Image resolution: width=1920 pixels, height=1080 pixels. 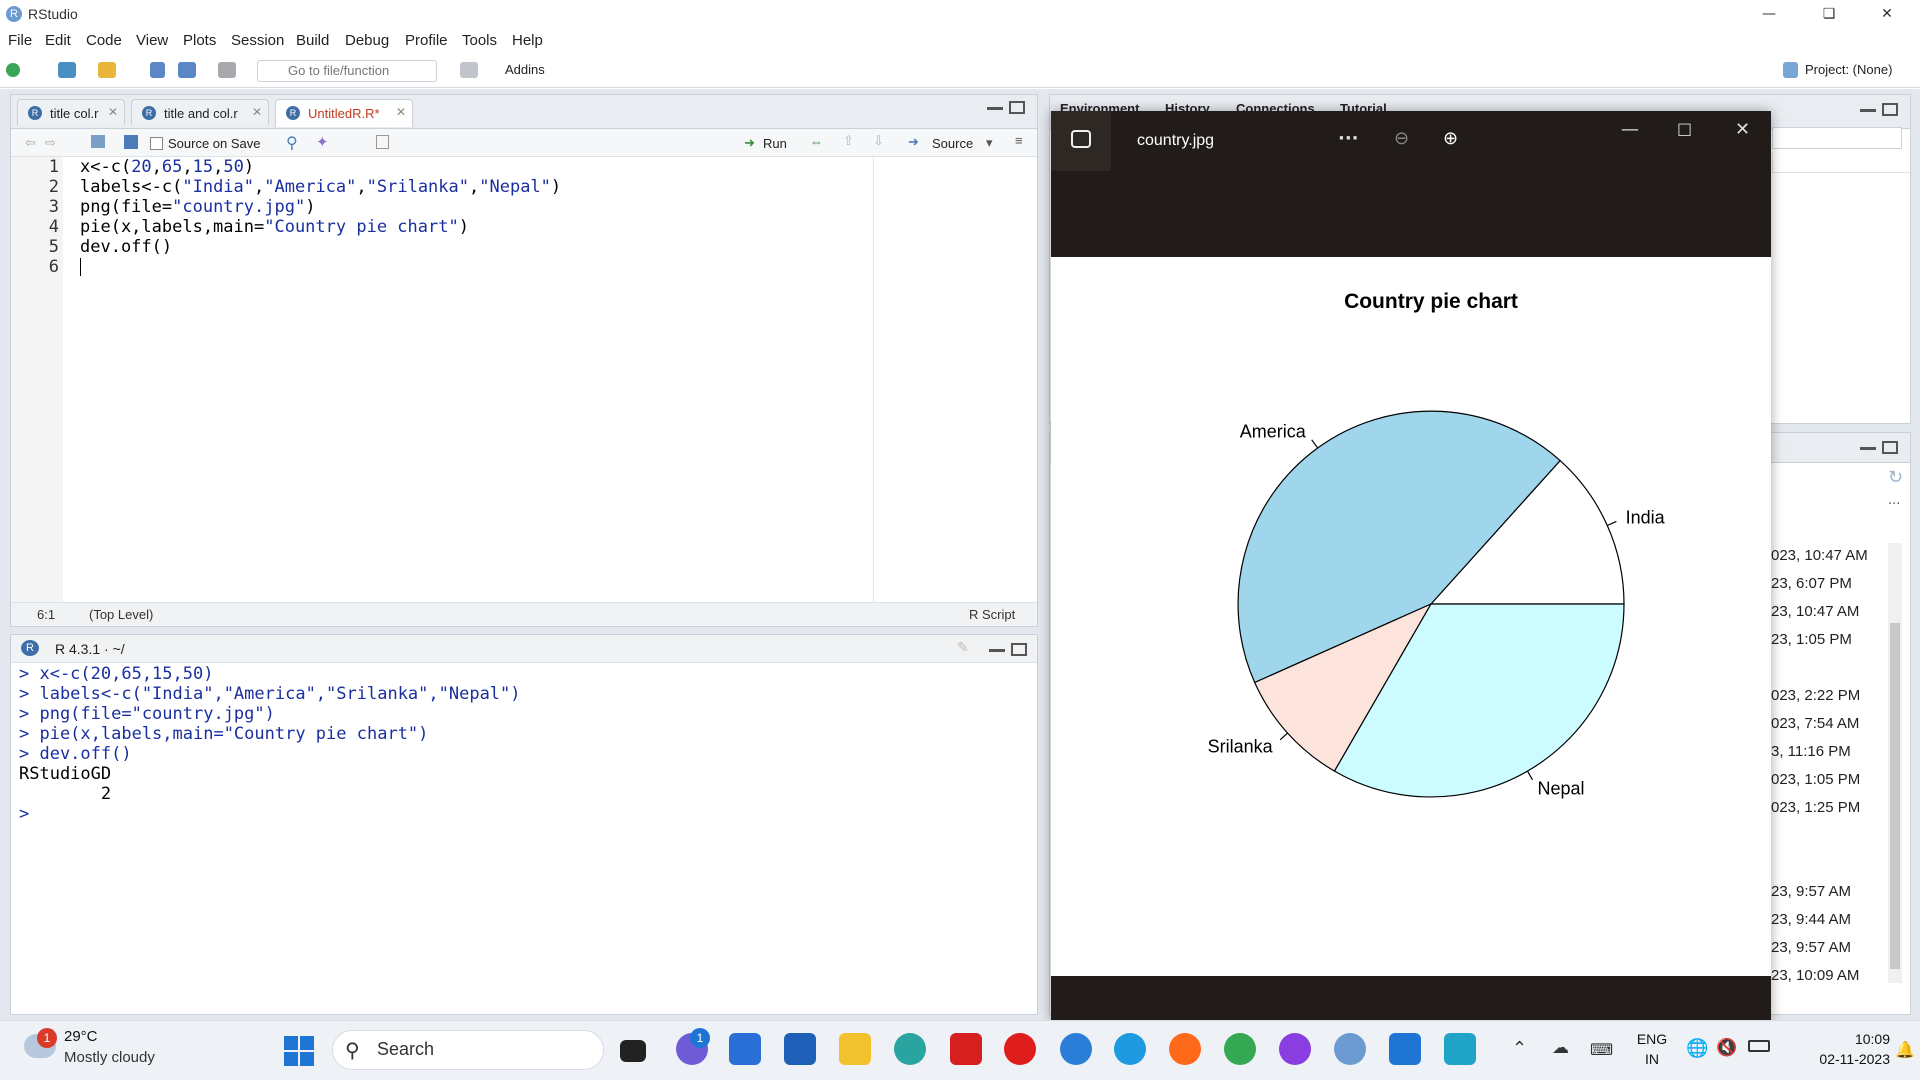 I want to click on tab-untitled: R UntitledR.R* ✕, so click(x=344, y=113).